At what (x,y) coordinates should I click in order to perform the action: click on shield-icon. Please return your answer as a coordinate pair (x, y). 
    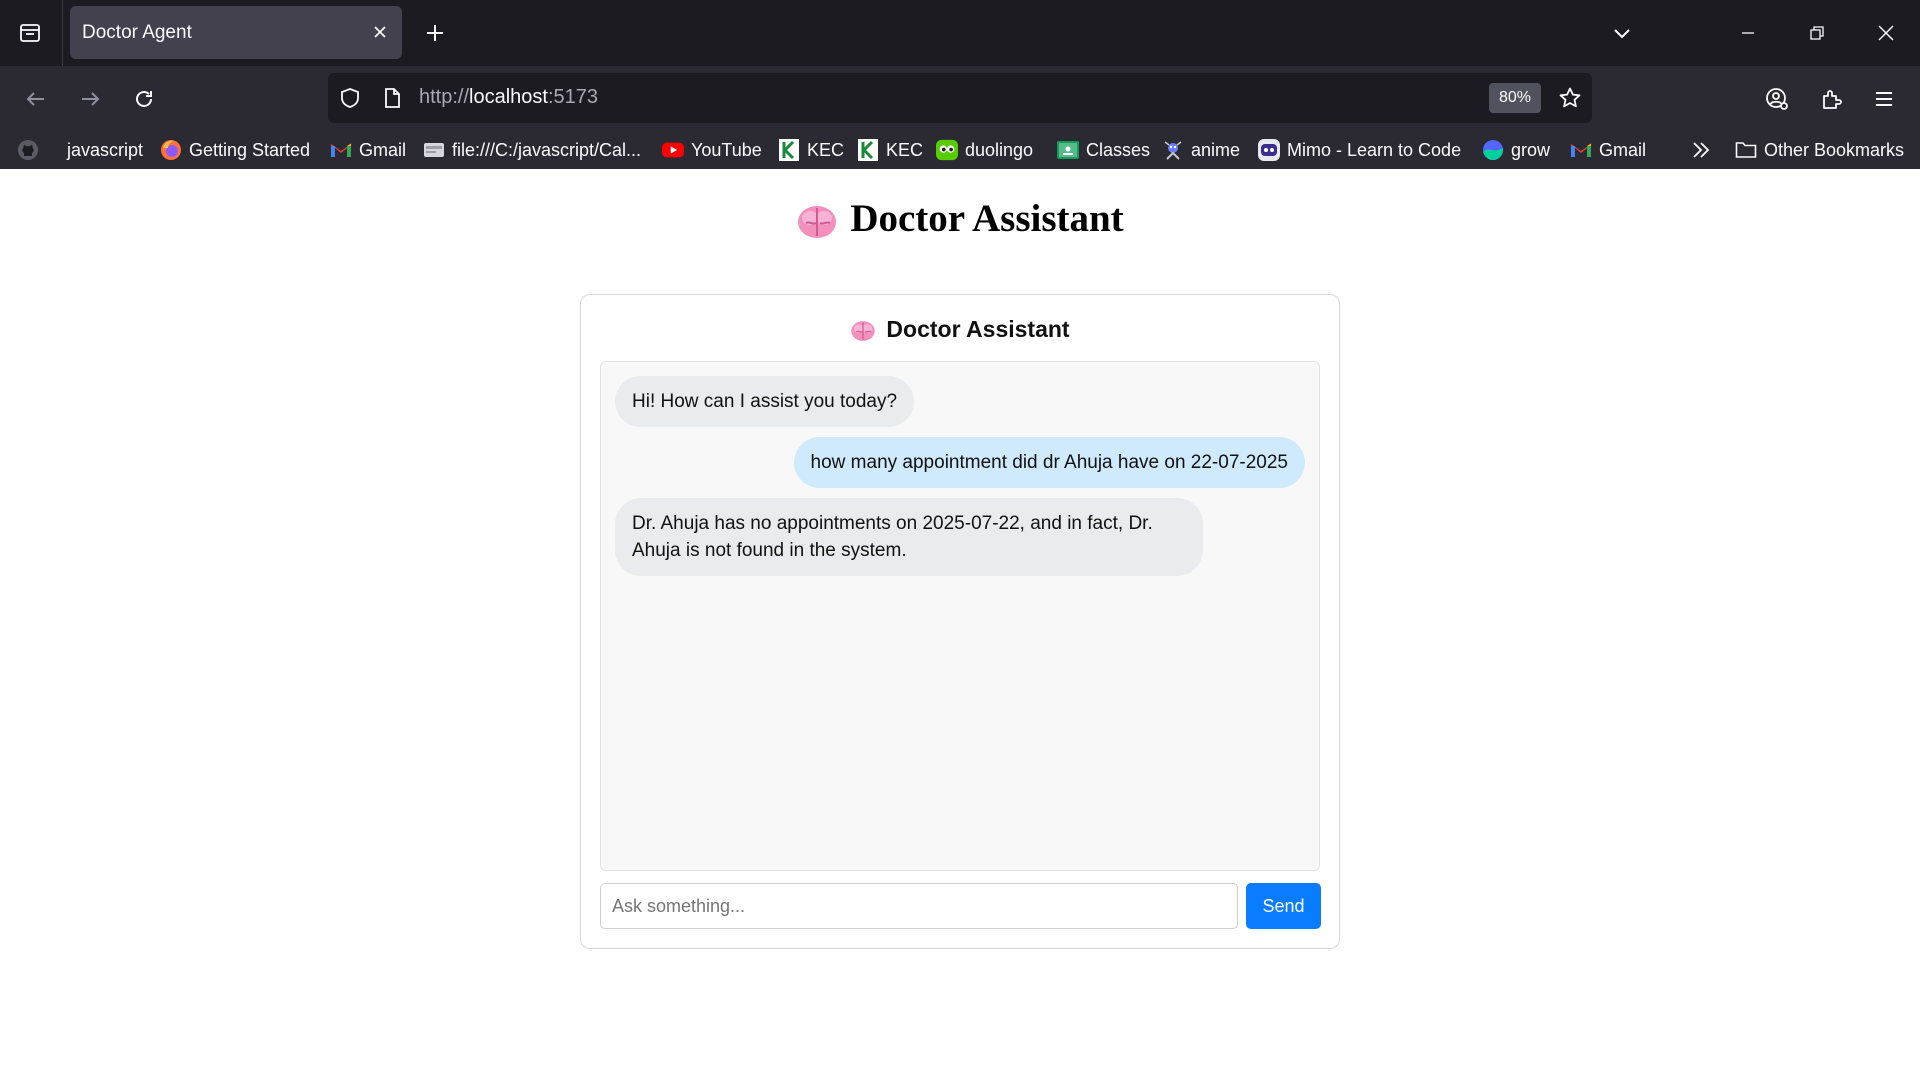
    Looking at the image, I should click on (350, 98).